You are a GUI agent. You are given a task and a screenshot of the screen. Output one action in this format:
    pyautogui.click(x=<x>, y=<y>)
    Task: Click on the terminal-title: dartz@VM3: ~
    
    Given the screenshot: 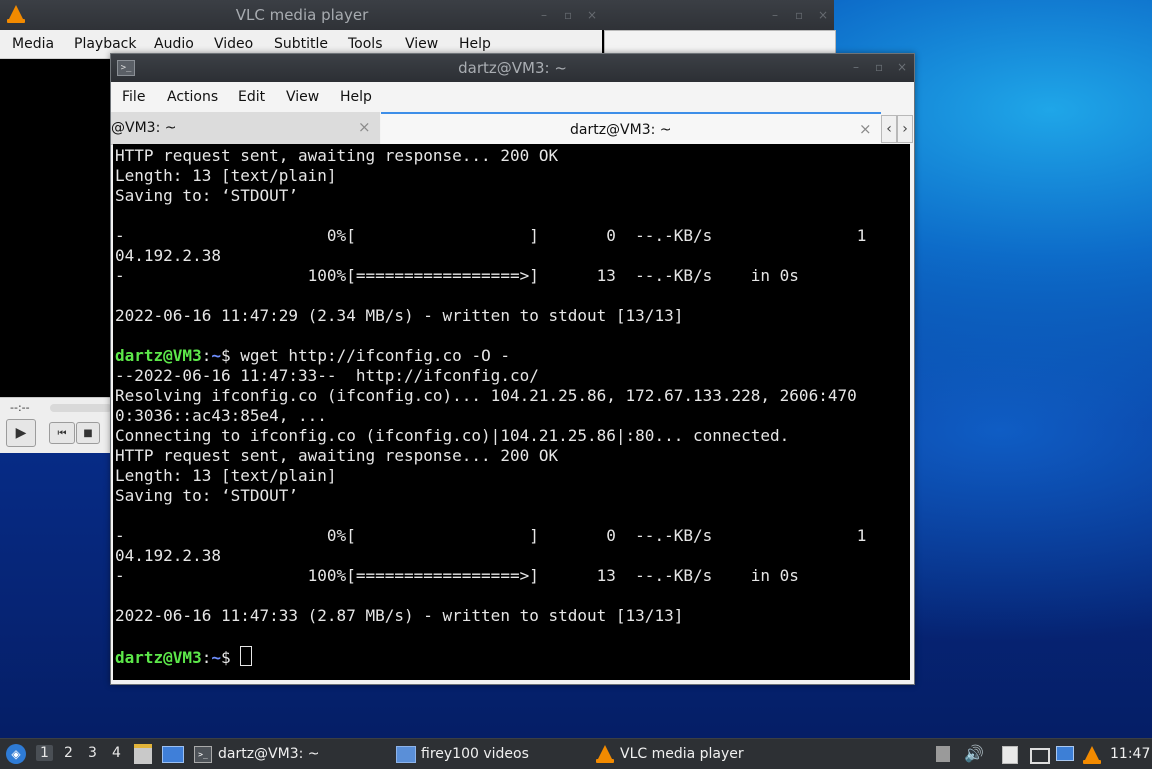 What is the action you would take?
    pyautogui.click(x=512, y=68)
    